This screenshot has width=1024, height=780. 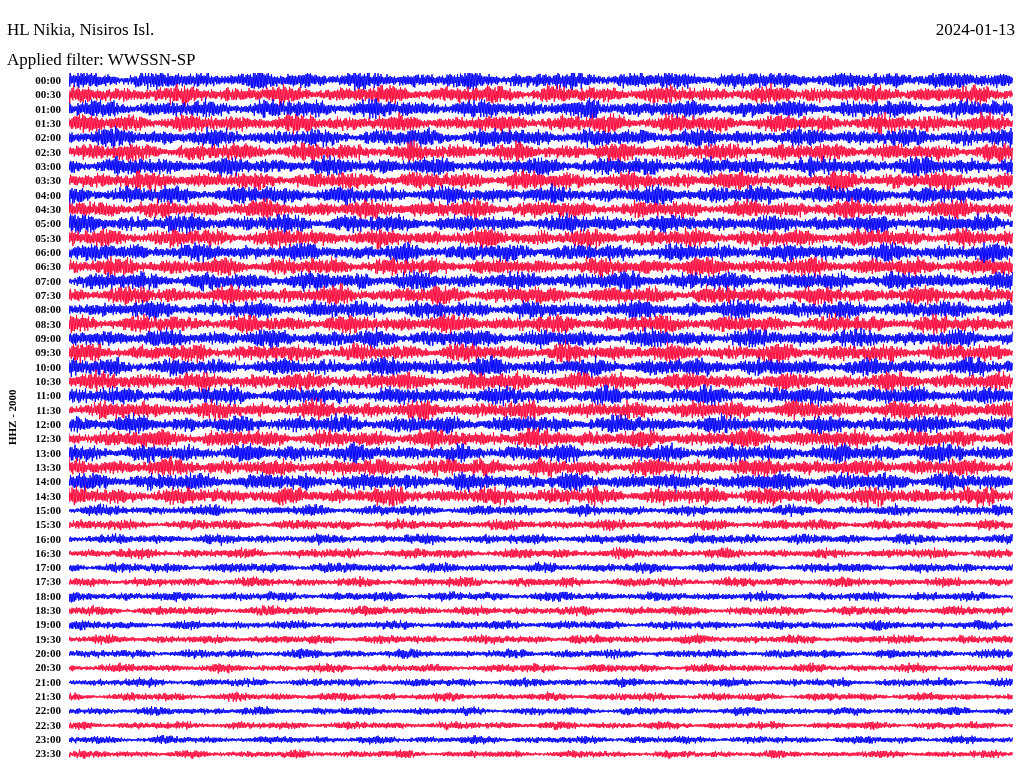 I want to click on time-label: 04:30, so click(x=48, y=209).